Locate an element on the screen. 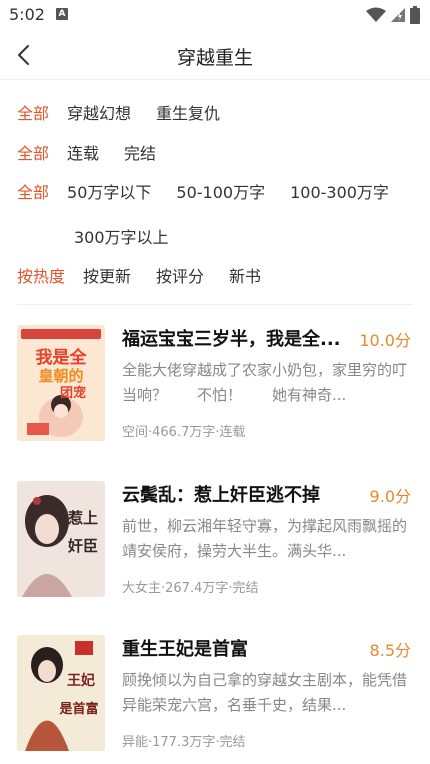 The height and width of the screenshot is (764, 430). filter-length-50-100: 50-100万字 is located at coordinates (220, 191).